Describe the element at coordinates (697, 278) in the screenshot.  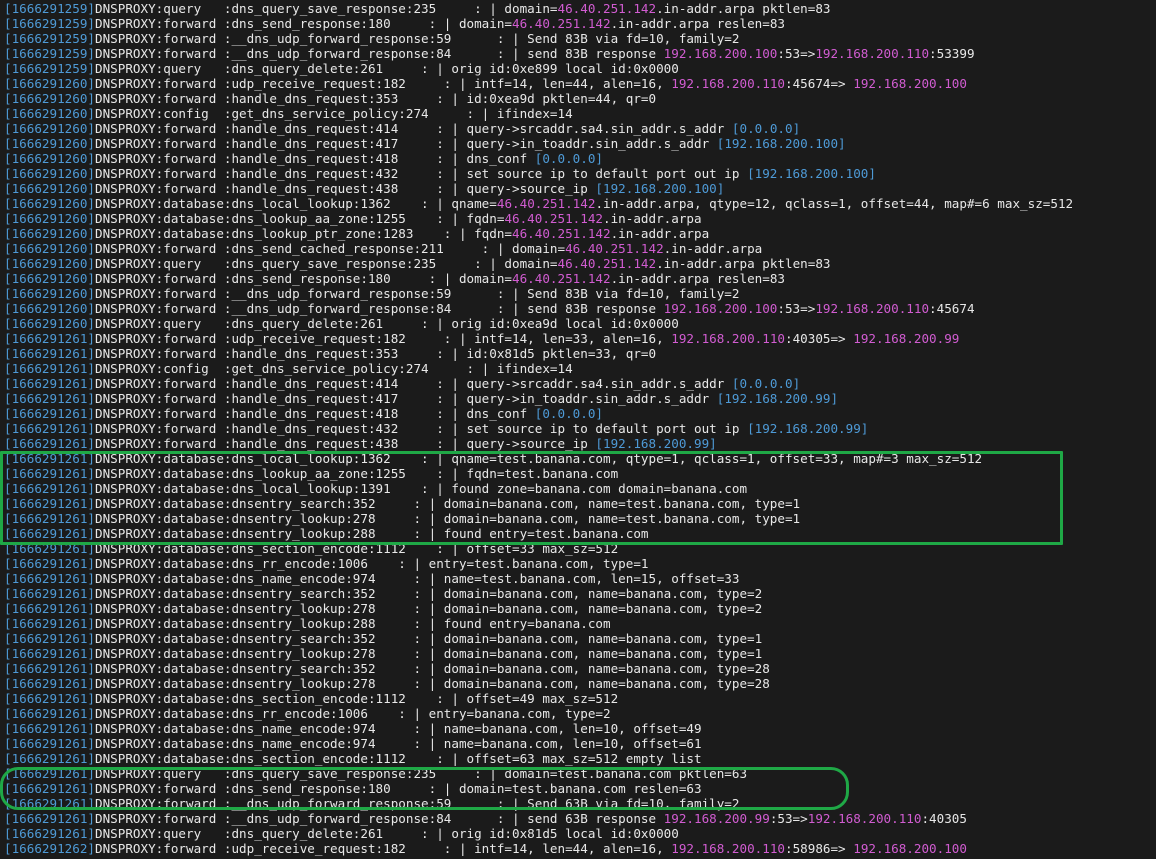
I see `log-text: .in-addr.arpa reslen=83` at that location.